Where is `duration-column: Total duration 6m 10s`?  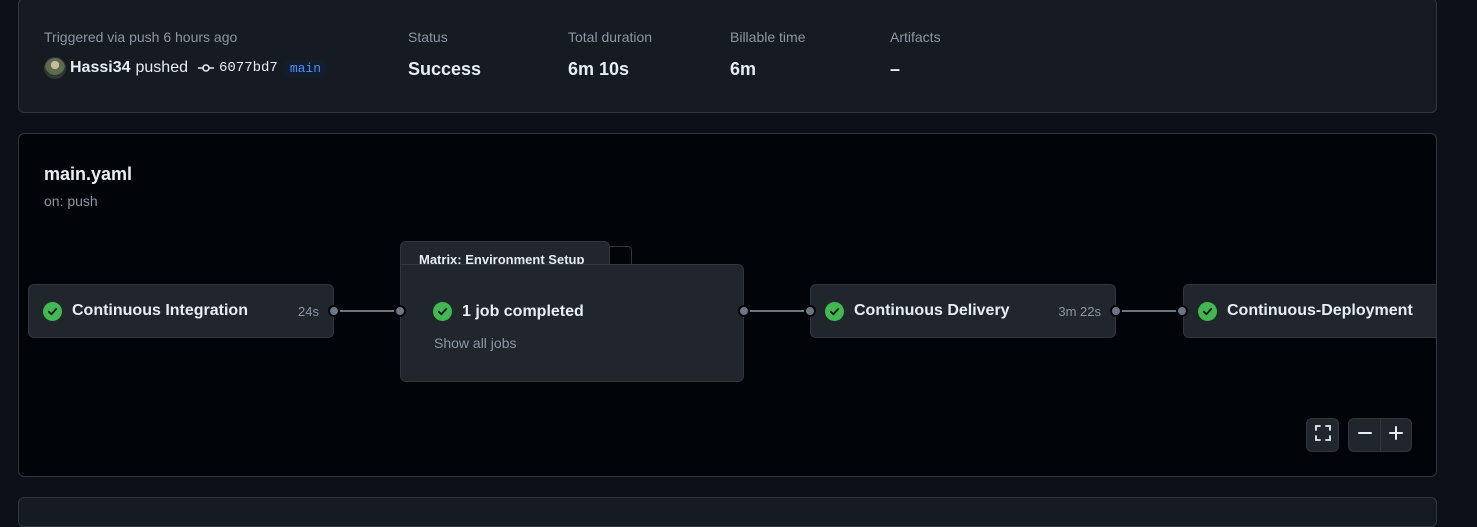
duration-column: Total duration 6m 10s is located at coordinates (610, 54).